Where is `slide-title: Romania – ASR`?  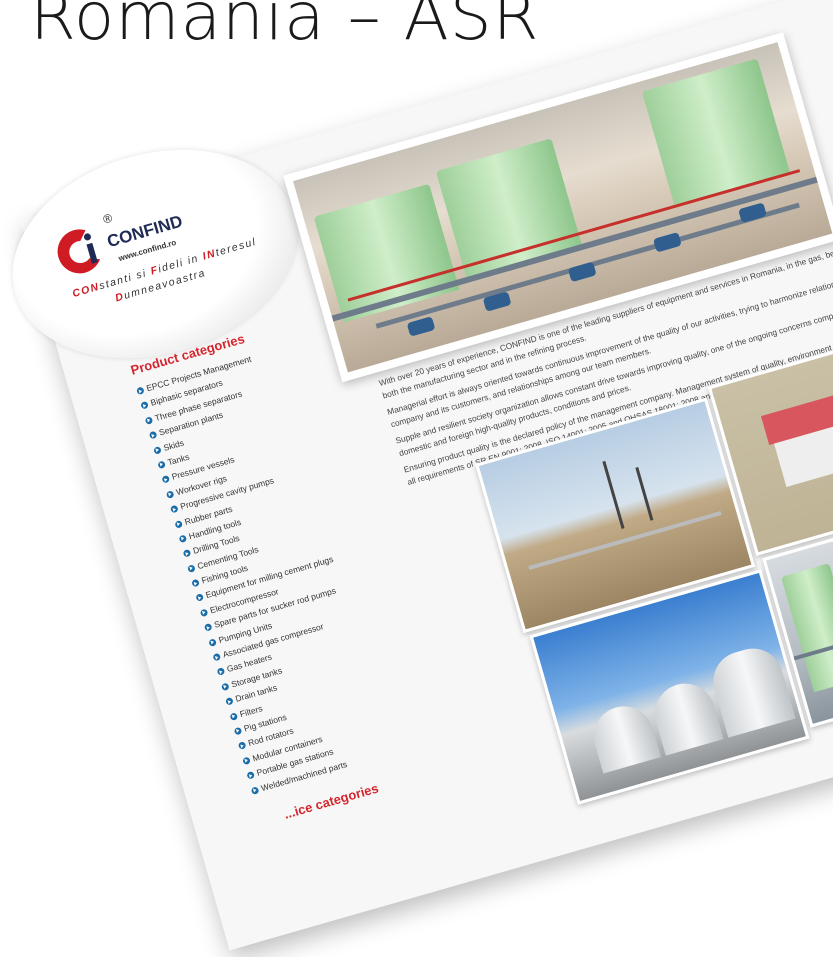
slide-title: Romania – ASR is located at coordinates (285, 27).